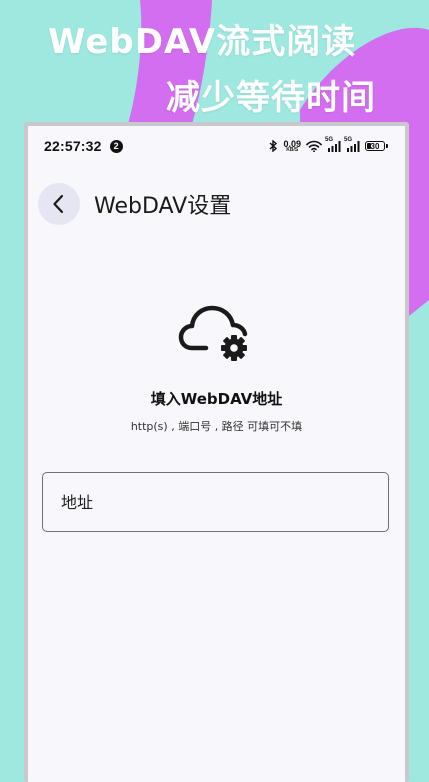 This screenshot has height=782, width=429. I want to click on section-heading: 填入WebDAV地址, so click(216, 399).